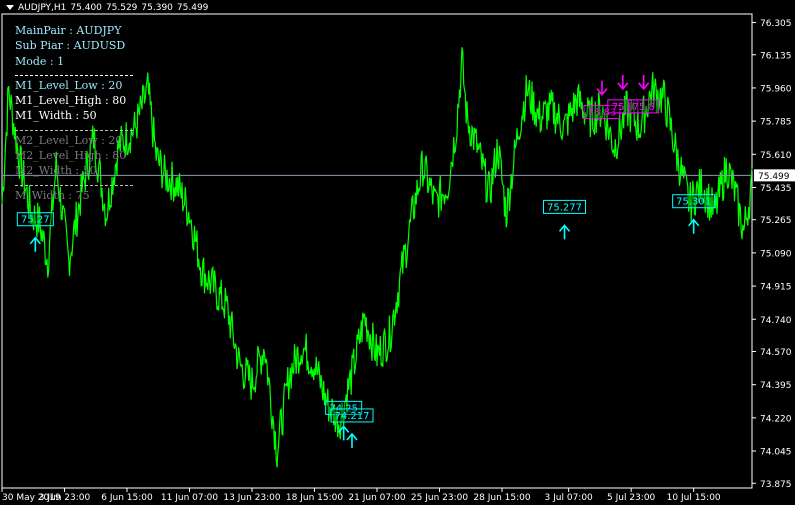 This screenshot has height=505, width=795. I want to click on high-value: 75.529, so click(121, 8).